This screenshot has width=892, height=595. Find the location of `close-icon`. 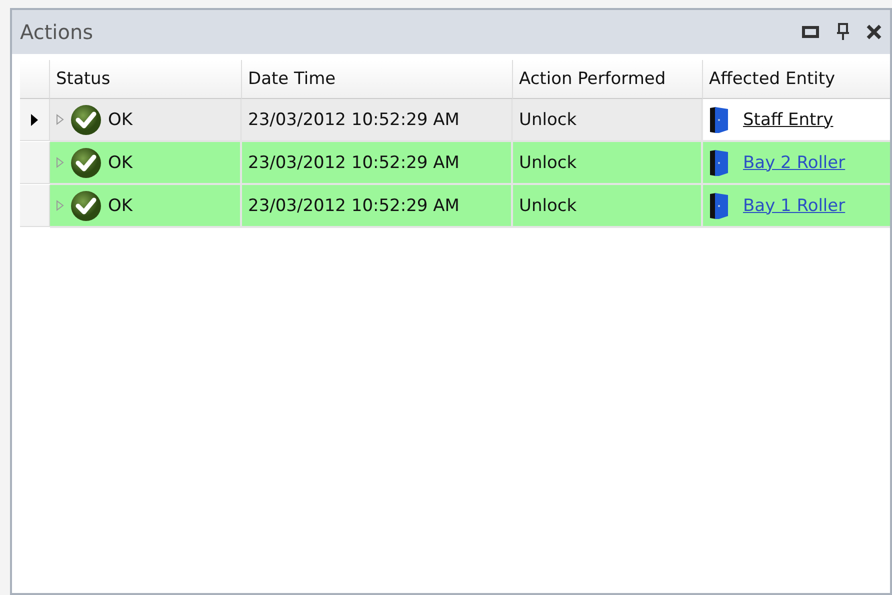

close-icon is located at coordinates (874, 32).